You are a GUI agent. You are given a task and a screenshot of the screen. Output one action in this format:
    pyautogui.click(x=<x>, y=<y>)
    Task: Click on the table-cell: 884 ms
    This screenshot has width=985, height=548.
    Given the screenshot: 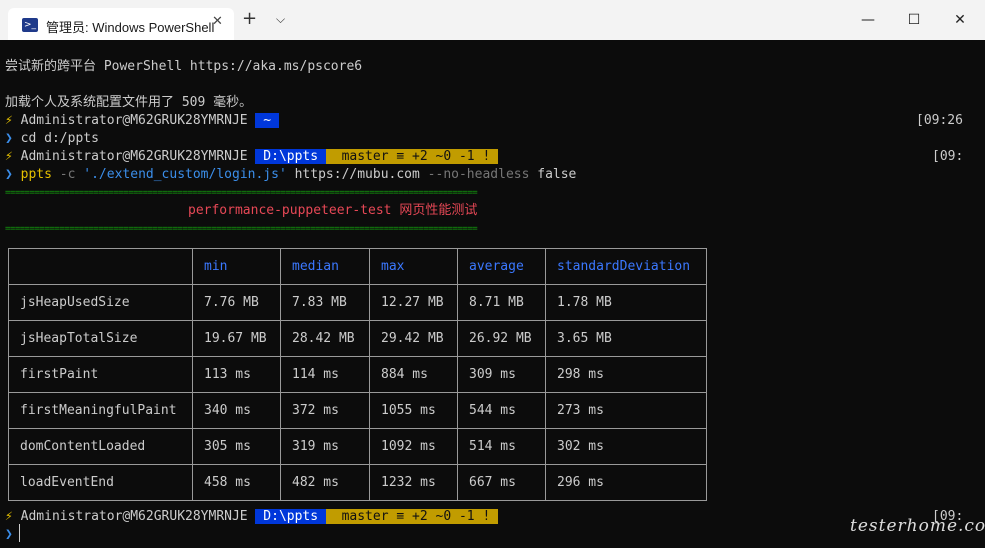 What is the action you would take?
    pyautogui.click(x=413, y=374)
    